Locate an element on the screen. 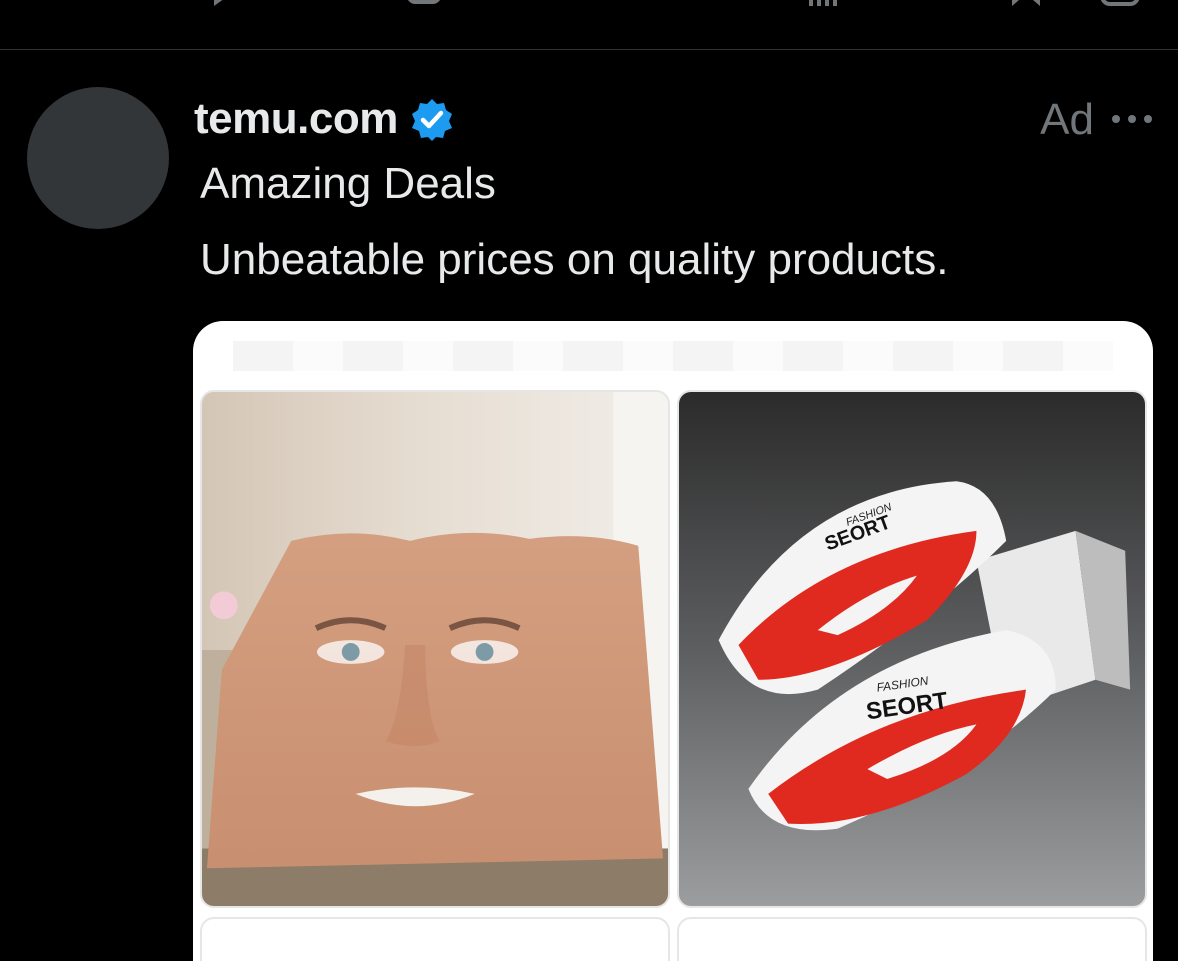 The height and width of the screenshot is (961, 1178). more-options-icon is located at coordinates (1132, 119).